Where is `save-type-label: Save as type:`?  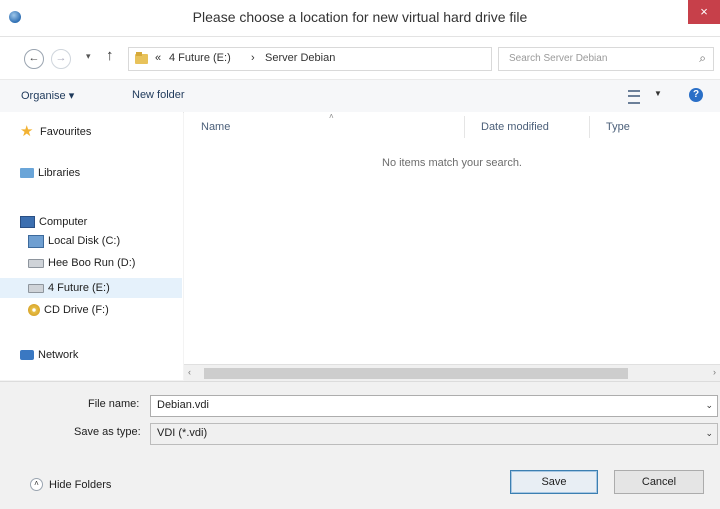
save-type-label: Save as type: is located at coordinates (107, 432).